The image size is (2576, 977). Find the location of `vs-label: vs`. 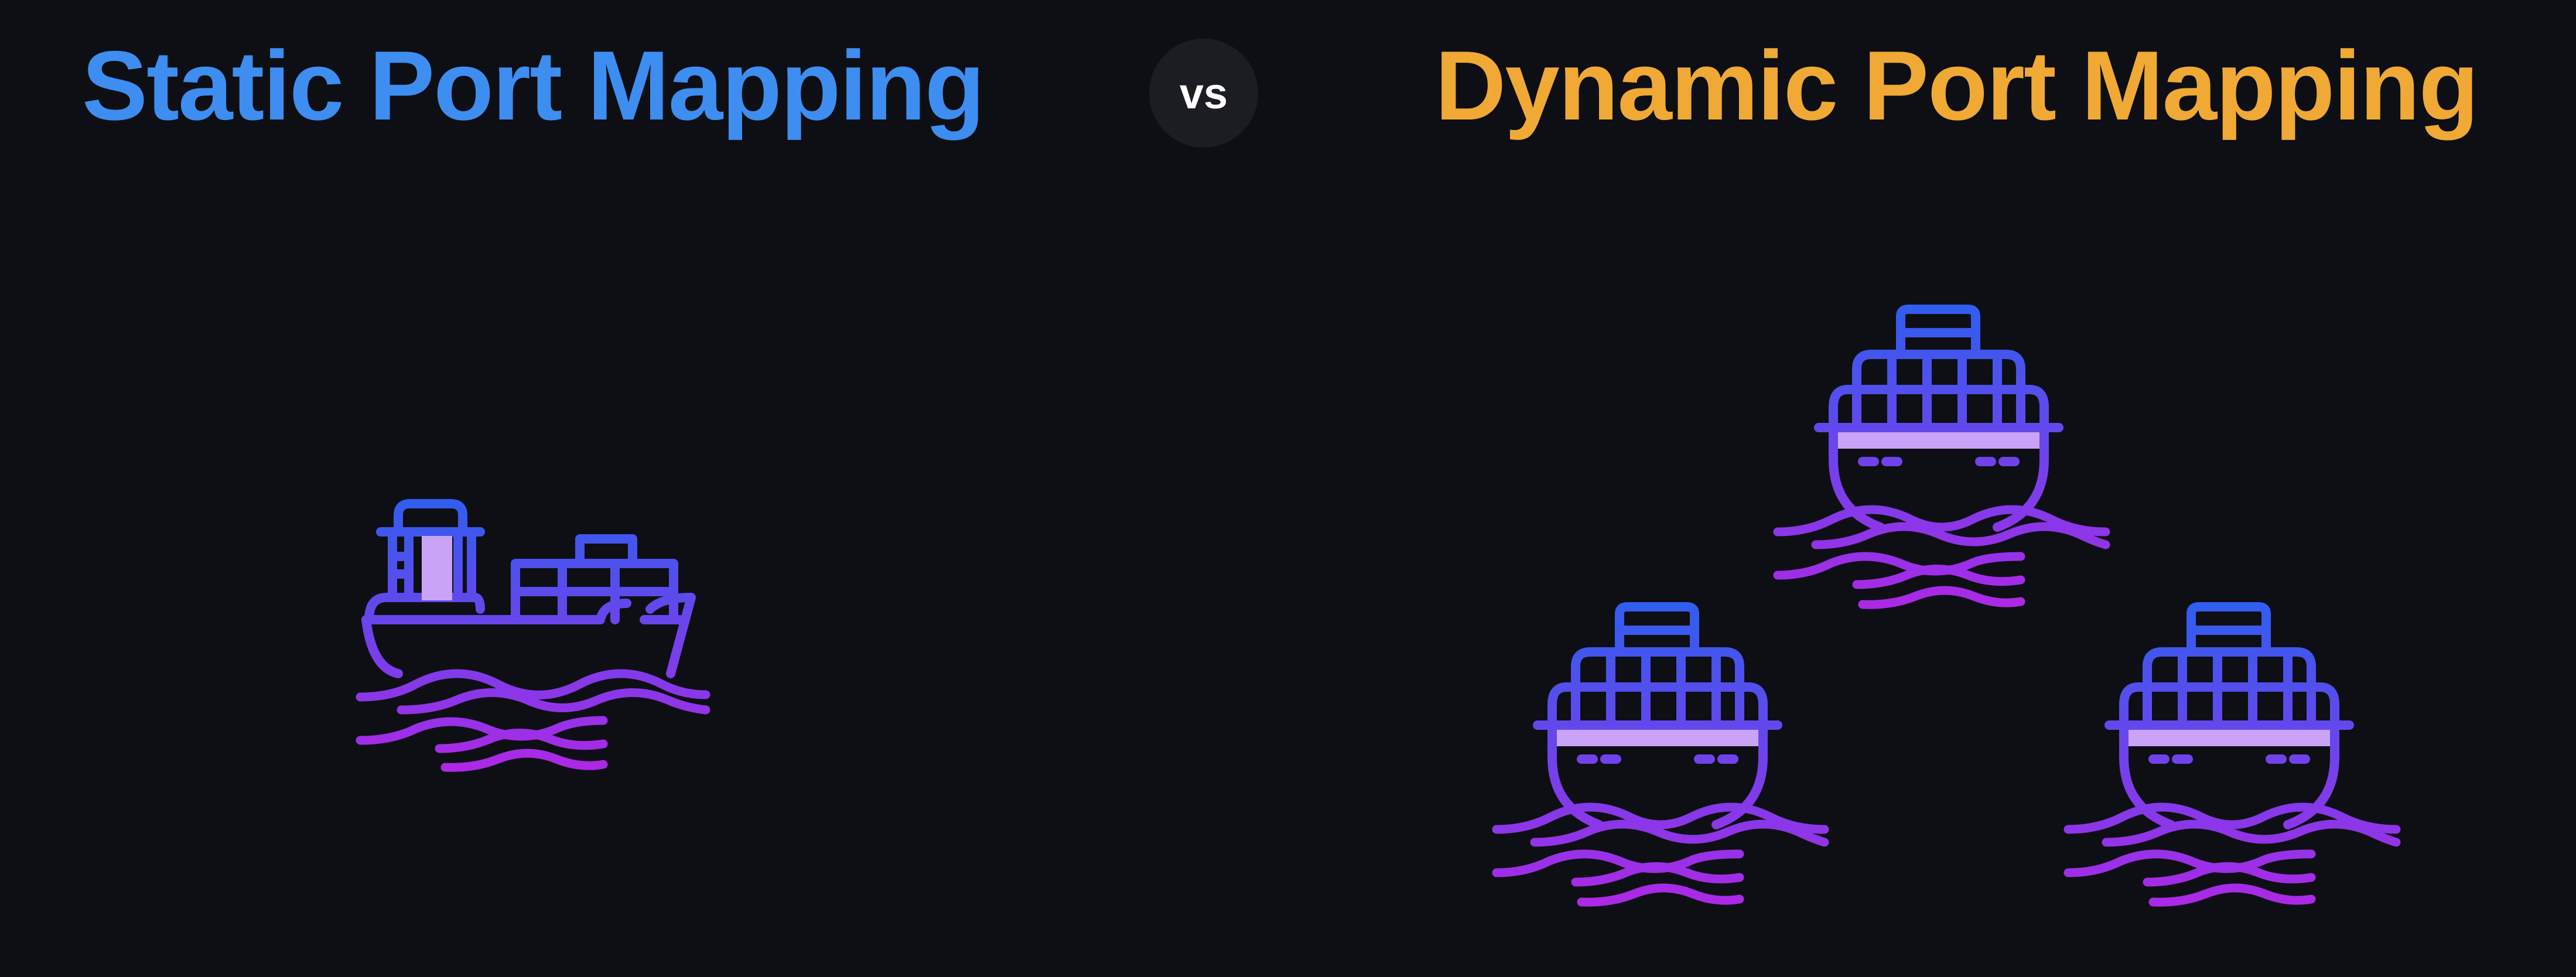

vs-label: vs is located at coordinates (1204, 93).